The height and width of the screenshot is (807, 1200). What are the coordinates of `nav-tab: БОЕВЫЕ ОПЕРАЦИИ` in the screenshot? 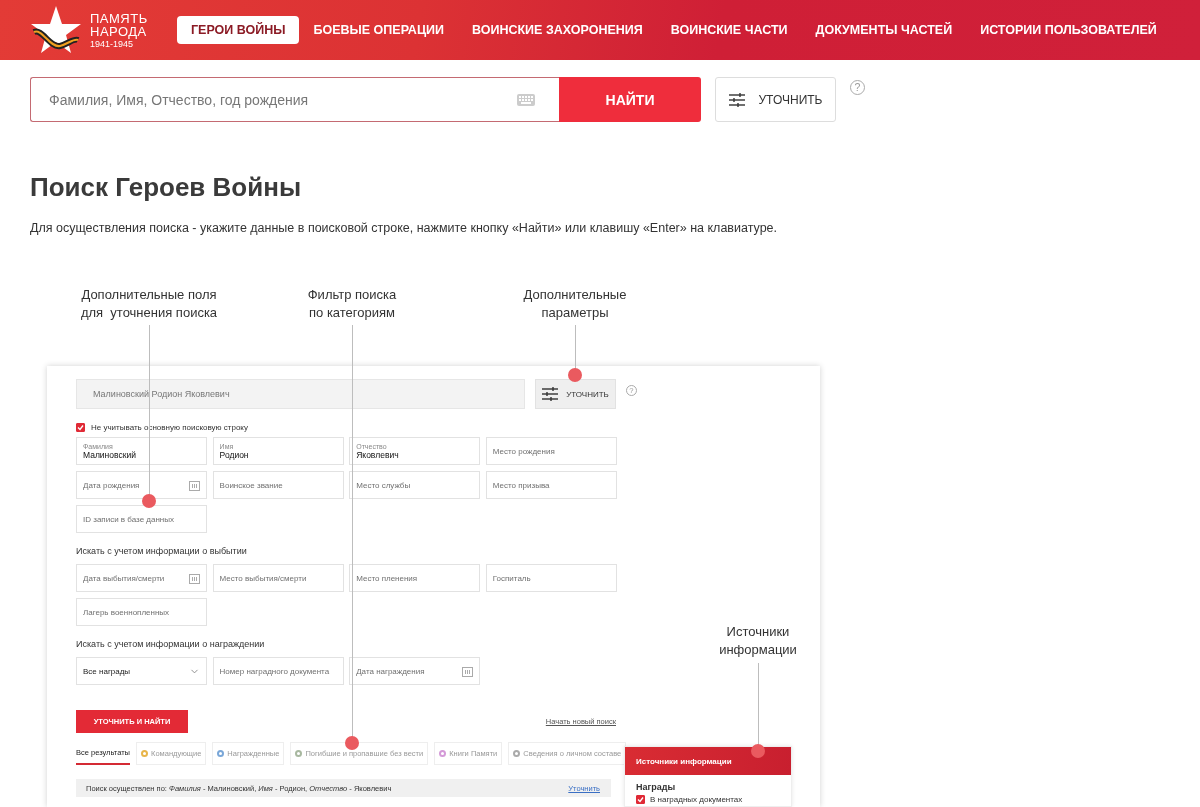 It's located at (378, 30).